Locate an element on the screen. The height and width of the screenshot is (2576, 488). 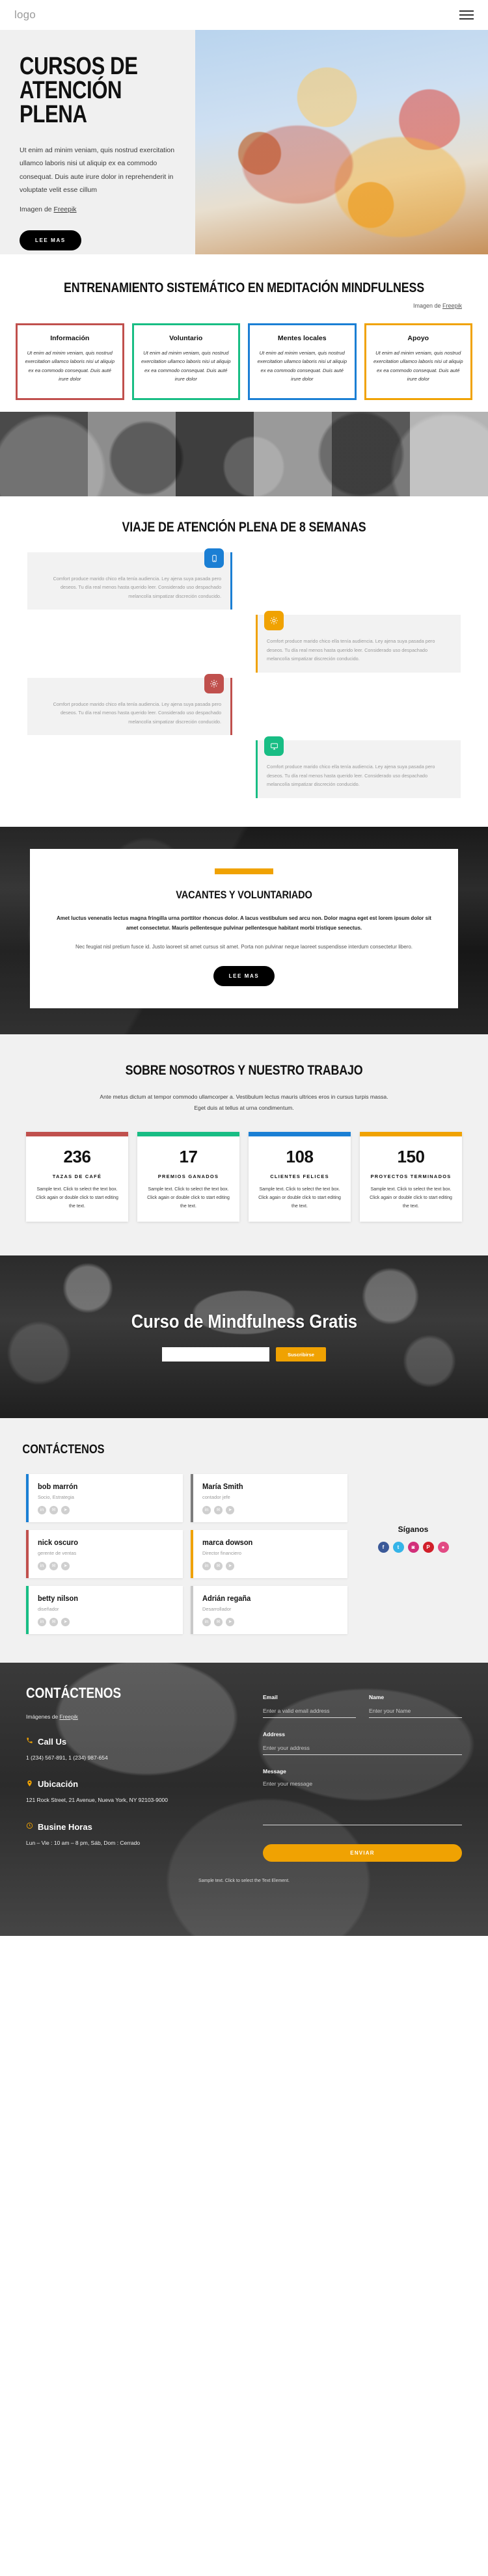
free-course-email-input is located at coordinates (216, 1354).